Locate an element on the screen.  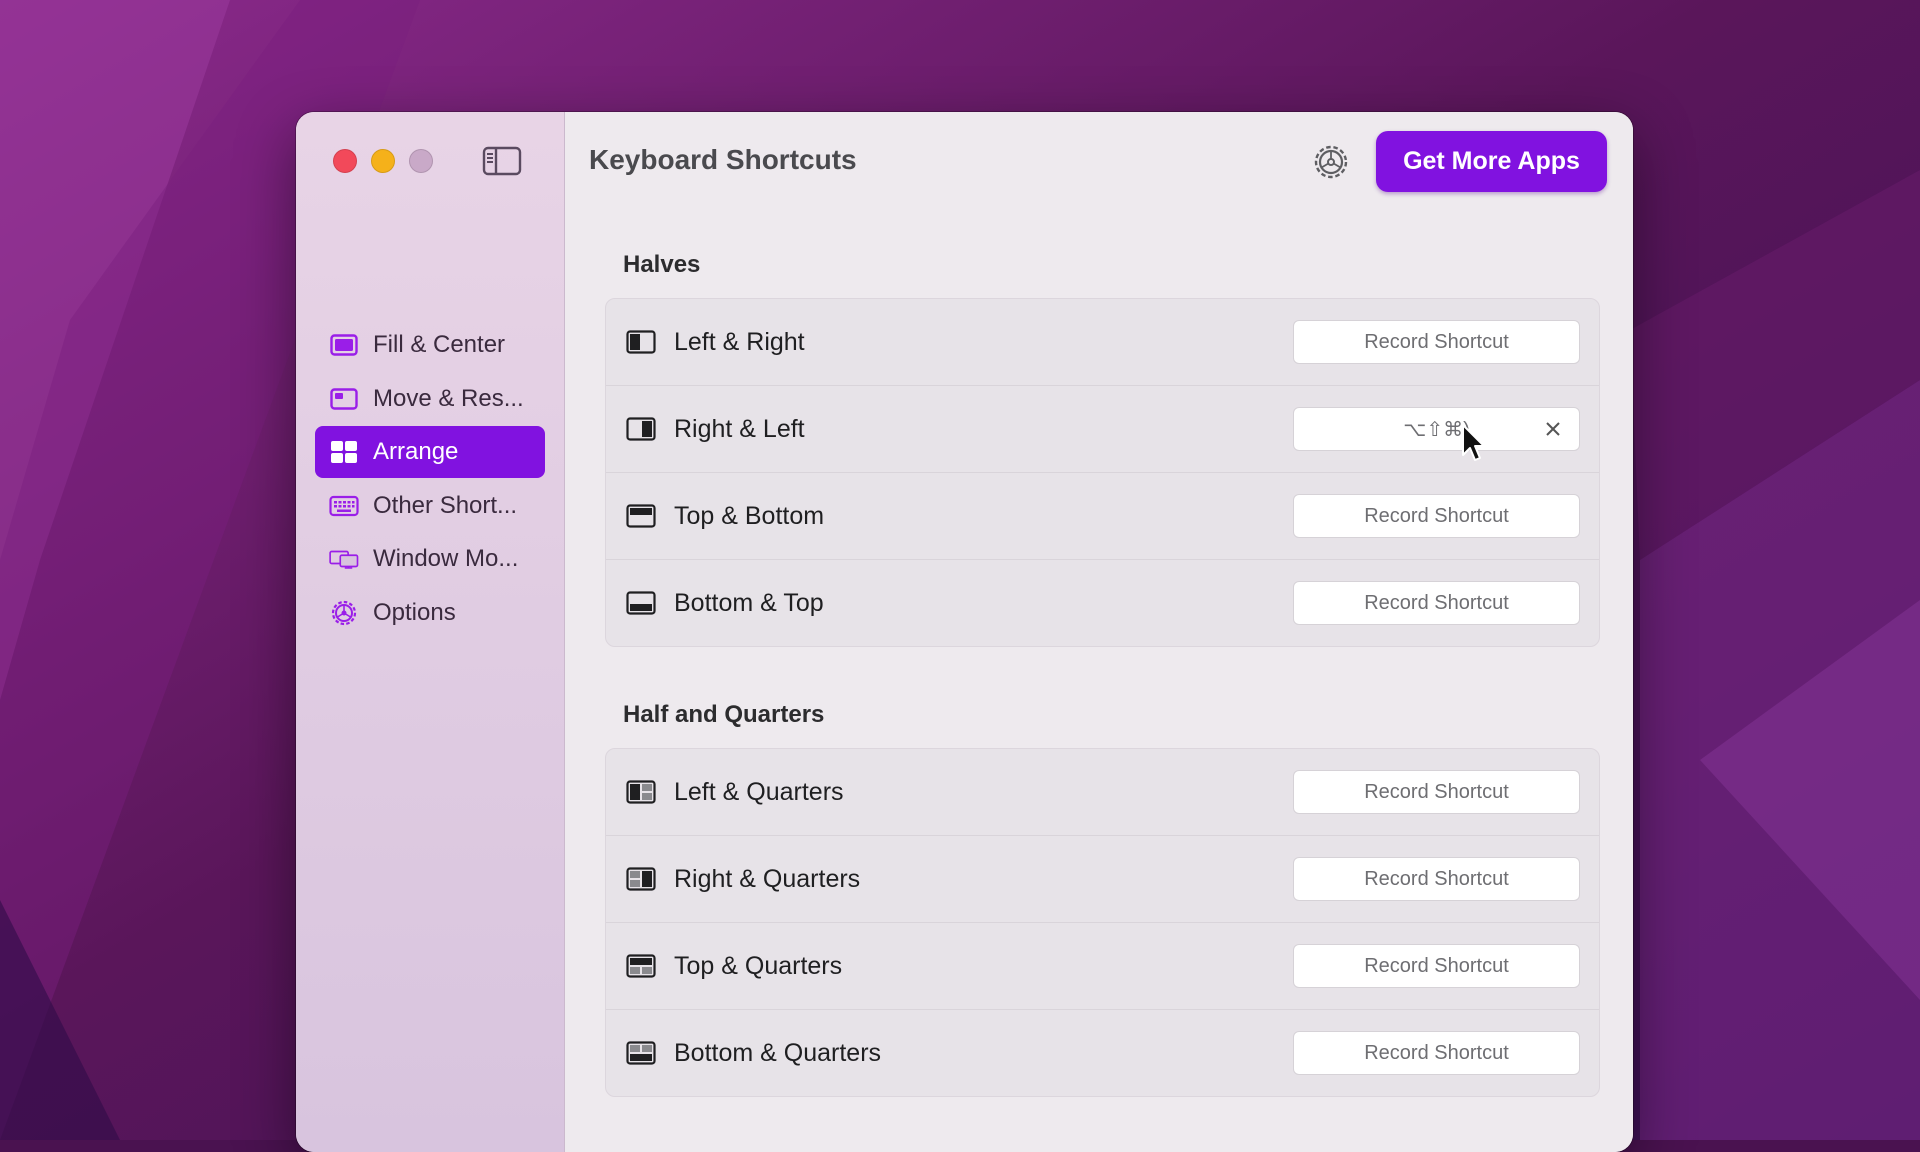
shortcut-label: Top & Bottom is located at coordinates (749, 515).